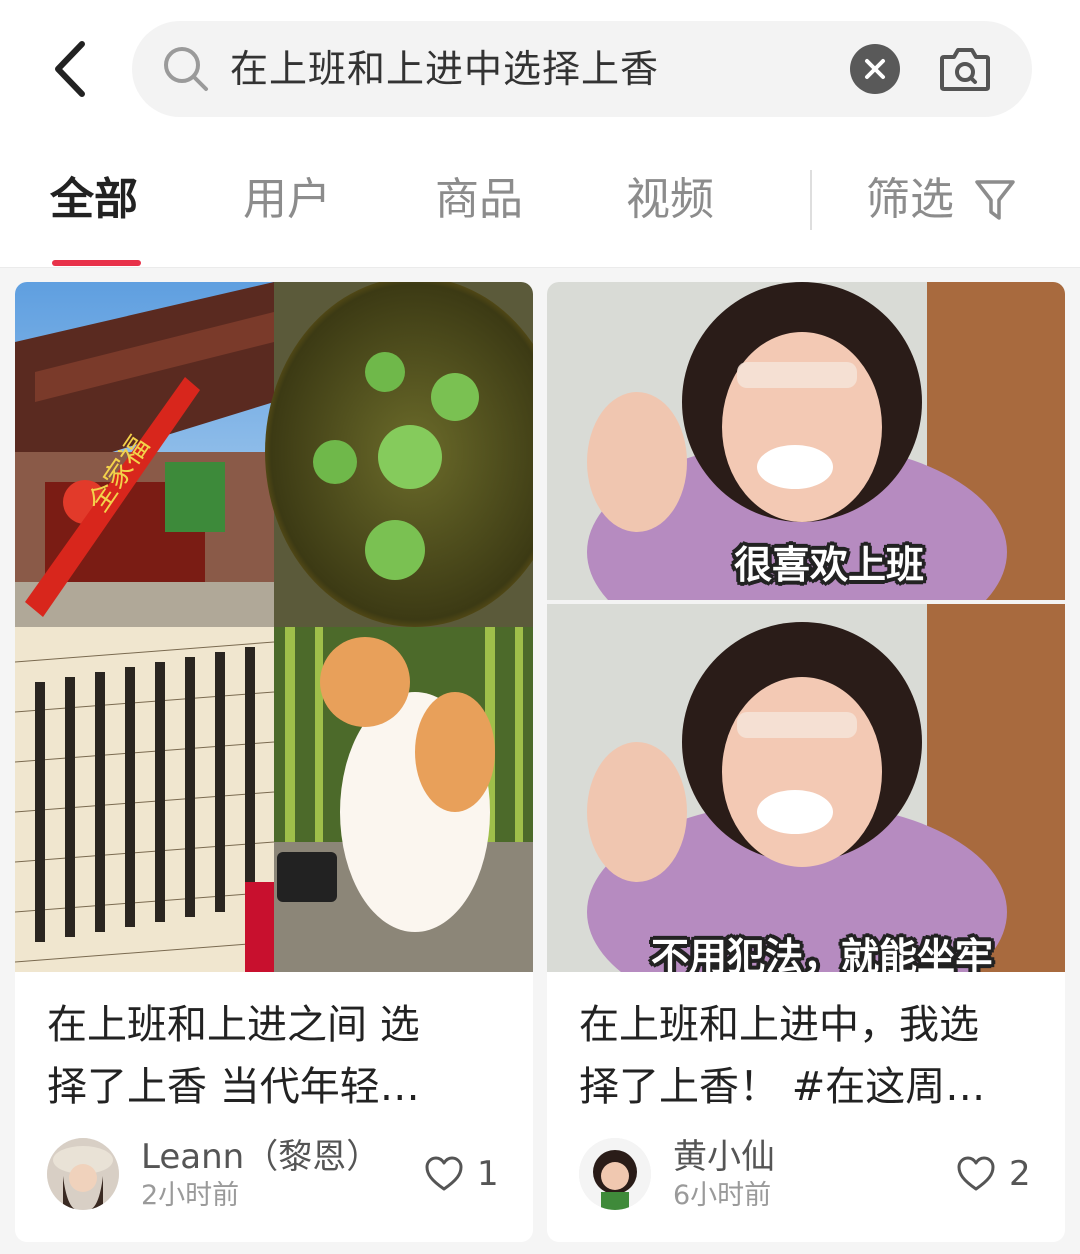 This screenshot has width=1080, height=1254. Describe the element at coordinates (670, 200) in the screenshot. I see `tab-videos: 视频` at that location.